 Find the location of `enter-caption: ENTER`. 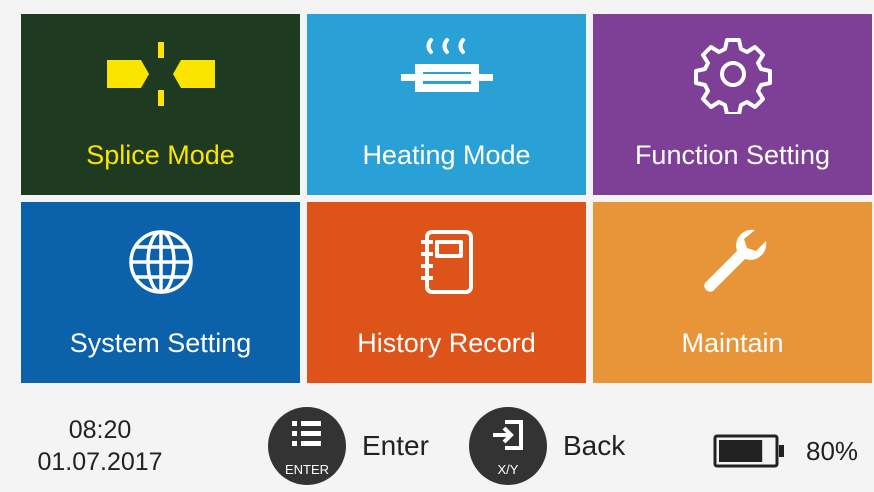

enter-caption: ENTER is located at coordinates (307, 469).